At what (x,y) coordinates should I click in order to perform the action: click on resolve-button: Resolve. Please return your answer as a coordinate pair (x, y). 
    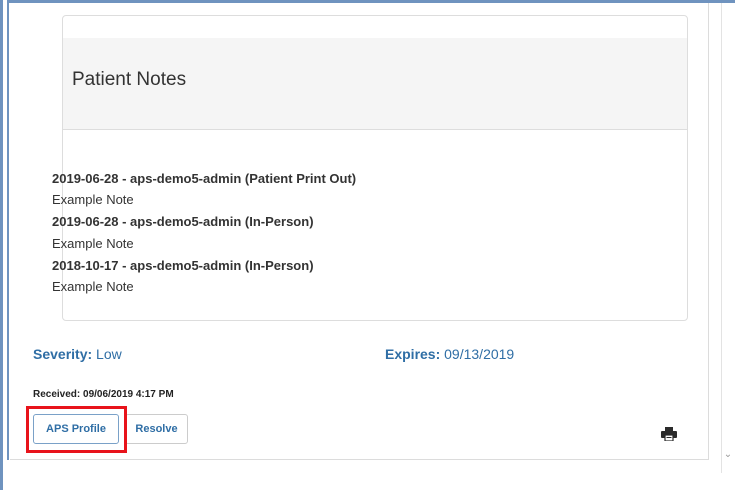
    Looking at the image, I should click on (156, 429).